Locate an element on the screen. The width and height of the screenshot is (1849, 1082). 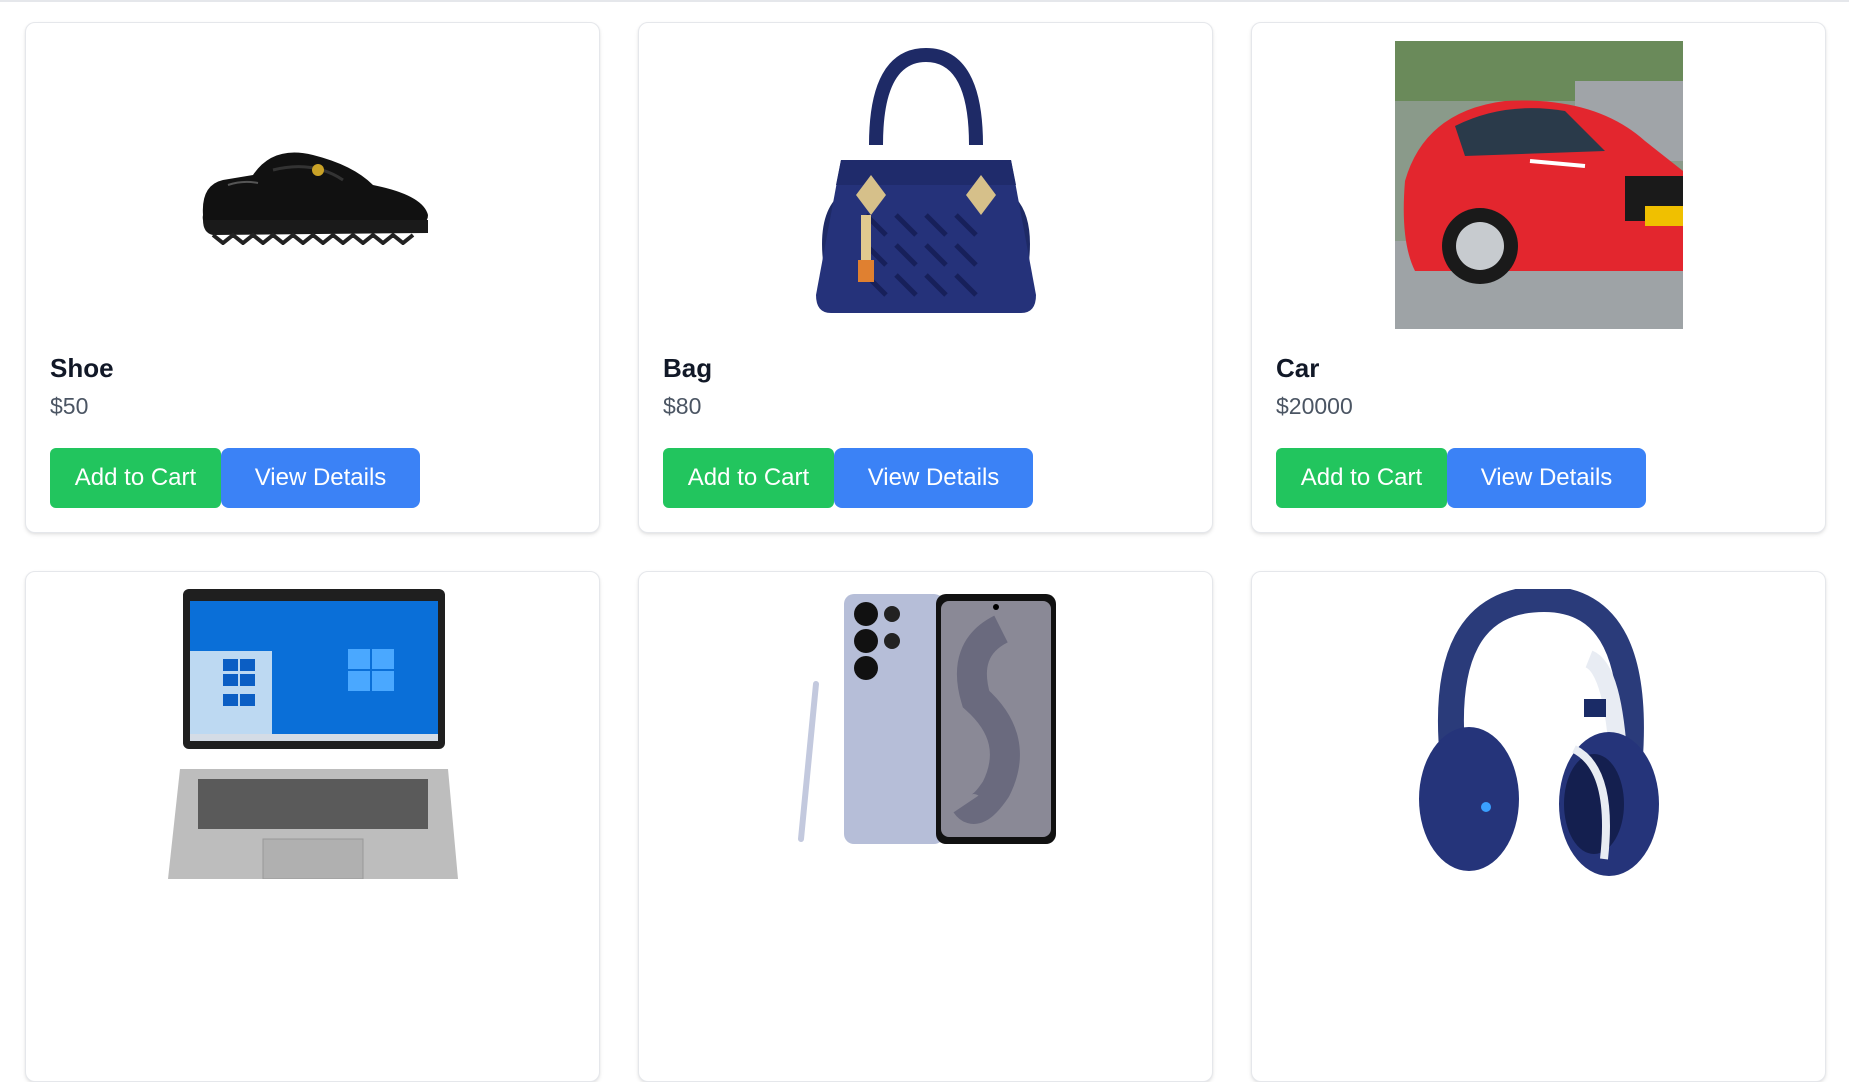
product-price: $20000 is located at coordinates (1314, 406).